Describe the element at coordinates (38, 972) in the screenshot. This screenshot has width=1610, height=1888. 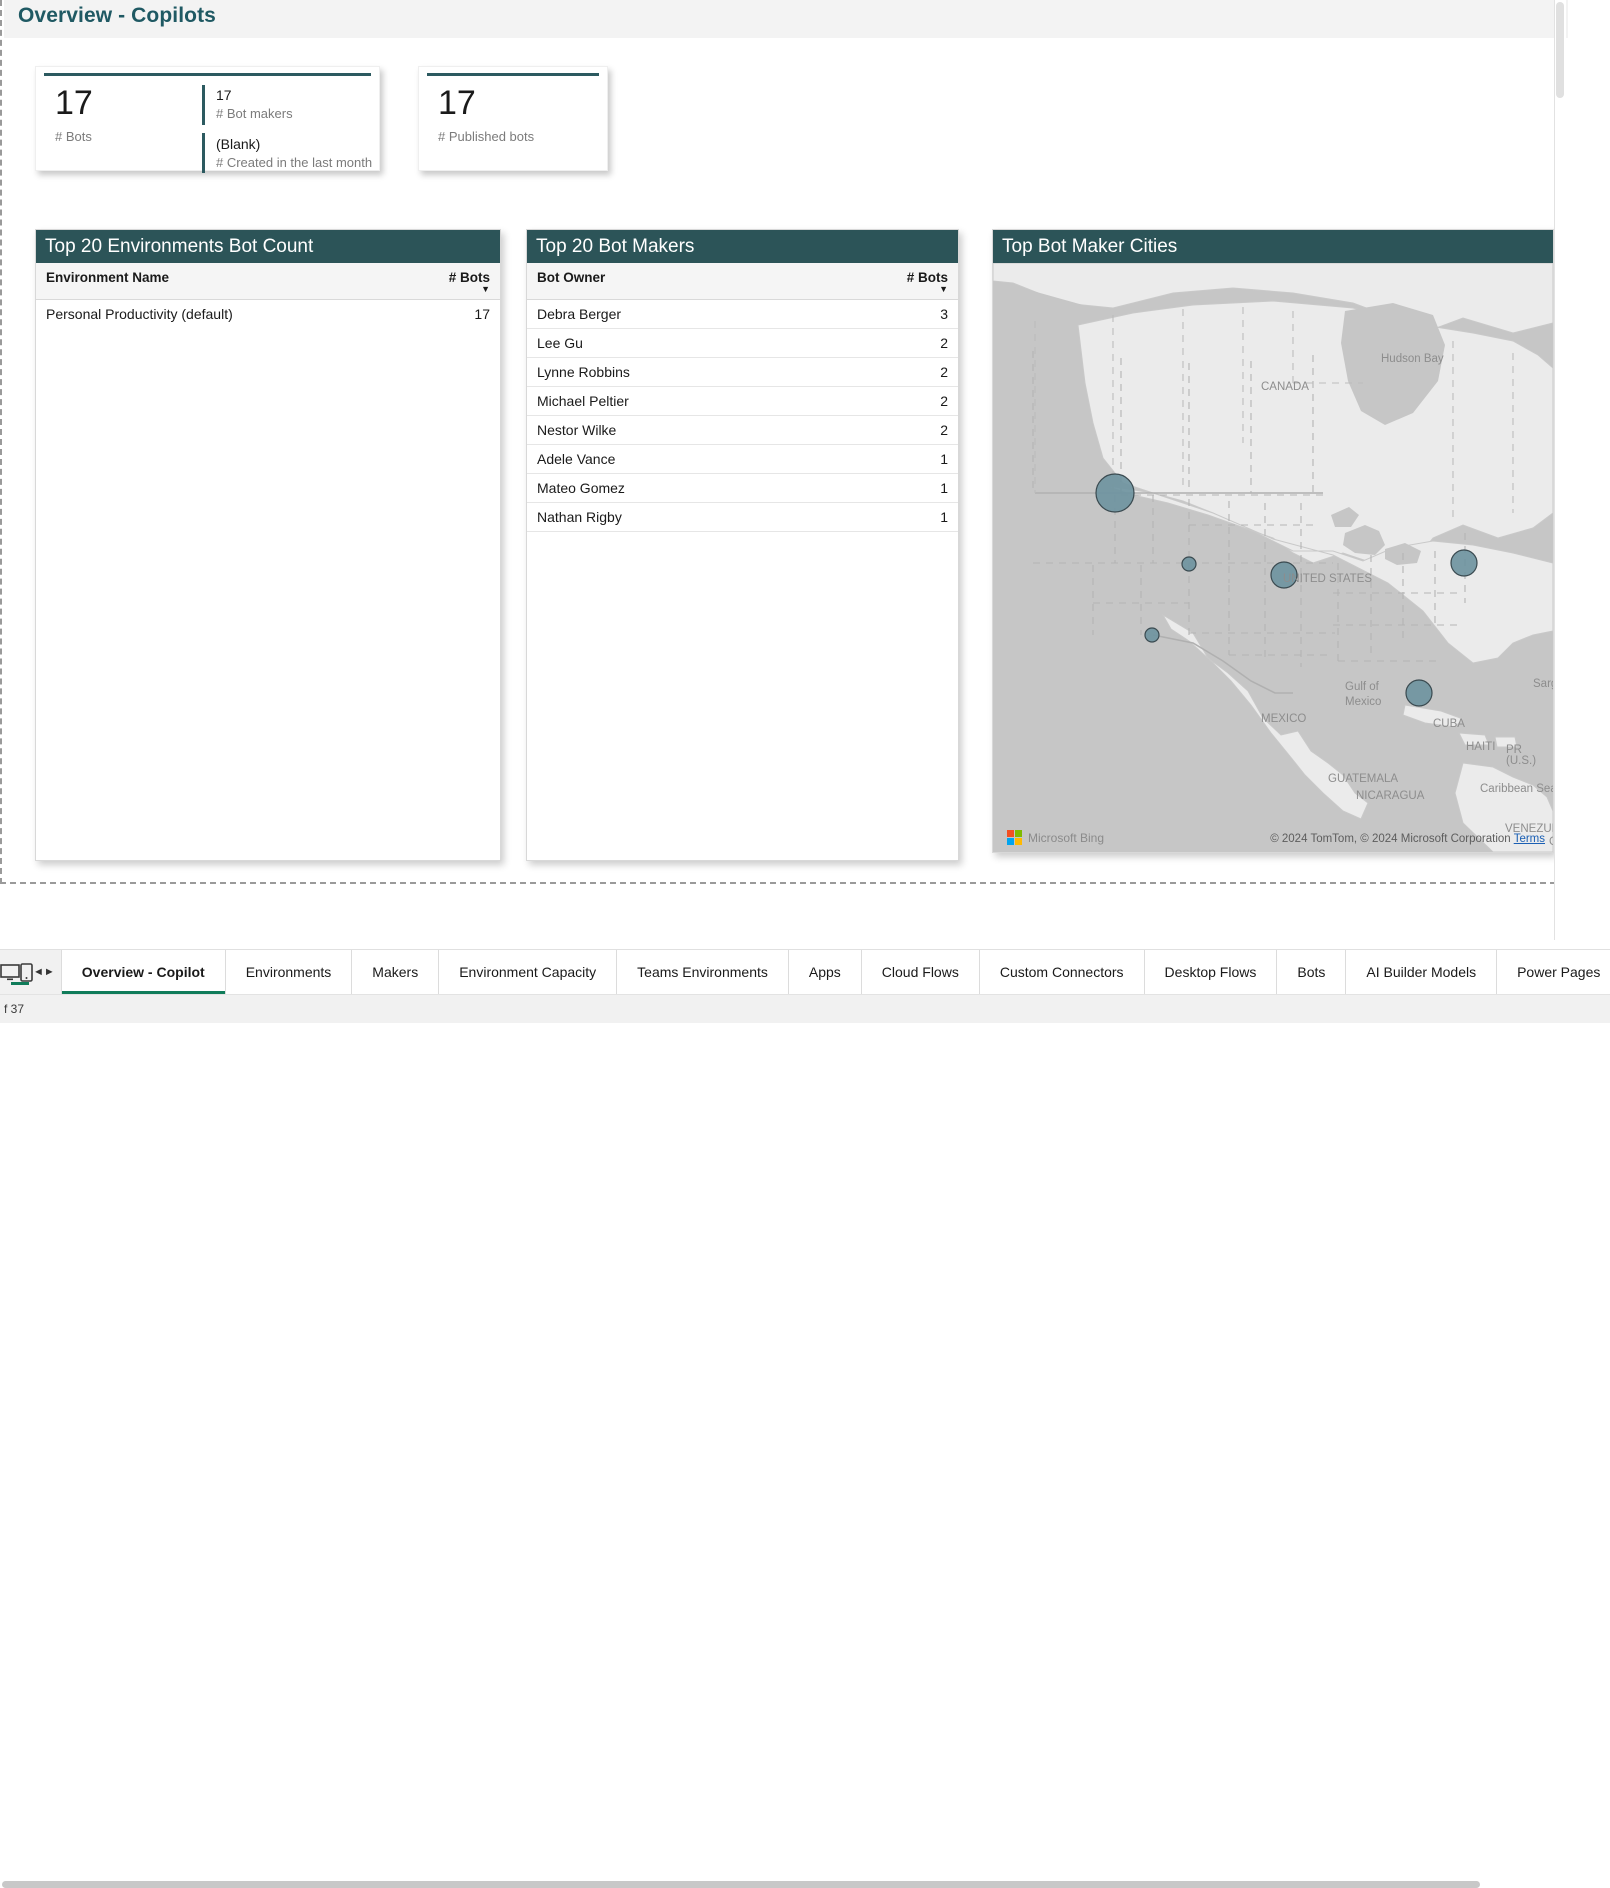
I see `previous-page-arrow: ◄` at that location.